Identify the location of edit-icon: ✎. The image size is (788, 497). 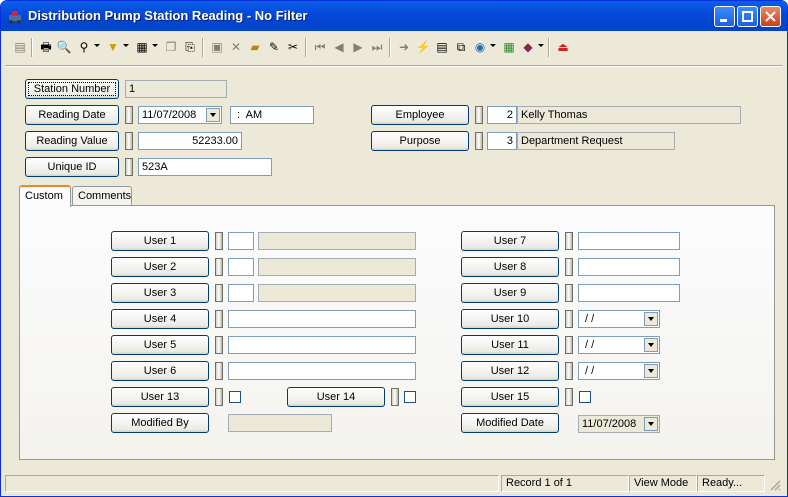
(274, 47).